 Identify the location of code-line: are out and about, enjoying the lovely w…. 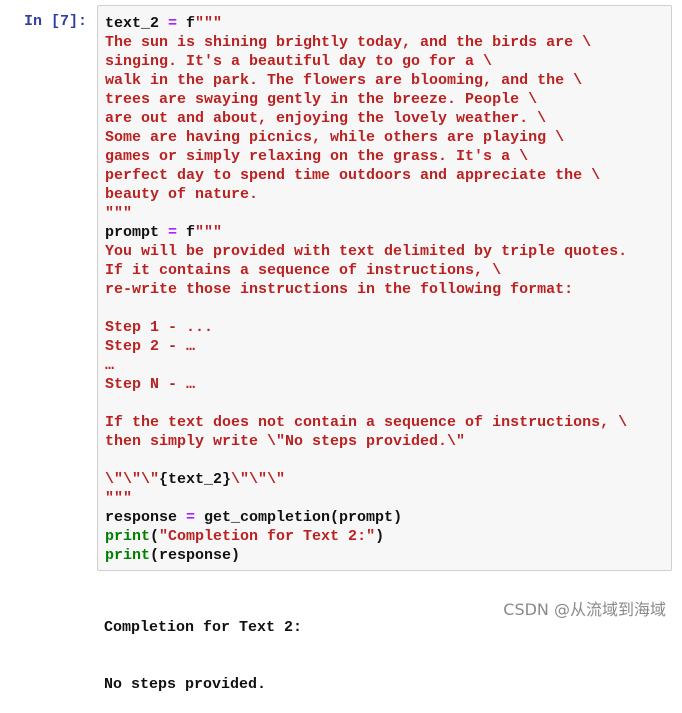
(366, 118).